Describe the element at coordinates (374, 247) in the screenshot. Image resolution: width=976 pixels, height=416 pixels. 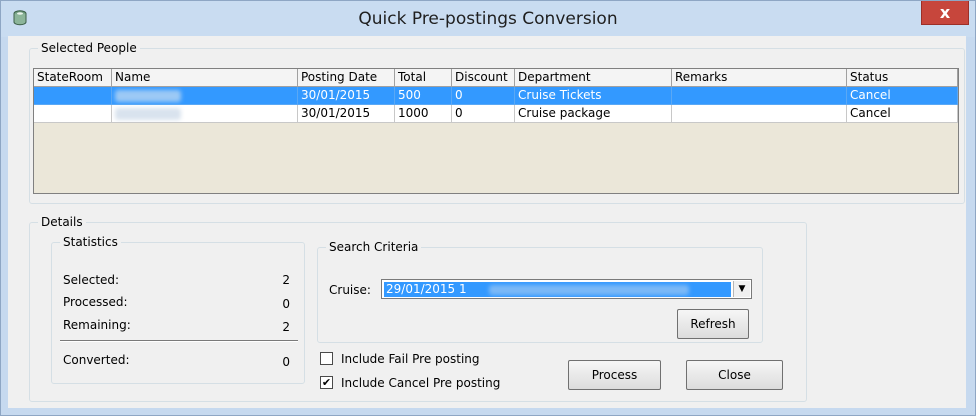
I see `search-criteria-label: Search Criteria` at that location.